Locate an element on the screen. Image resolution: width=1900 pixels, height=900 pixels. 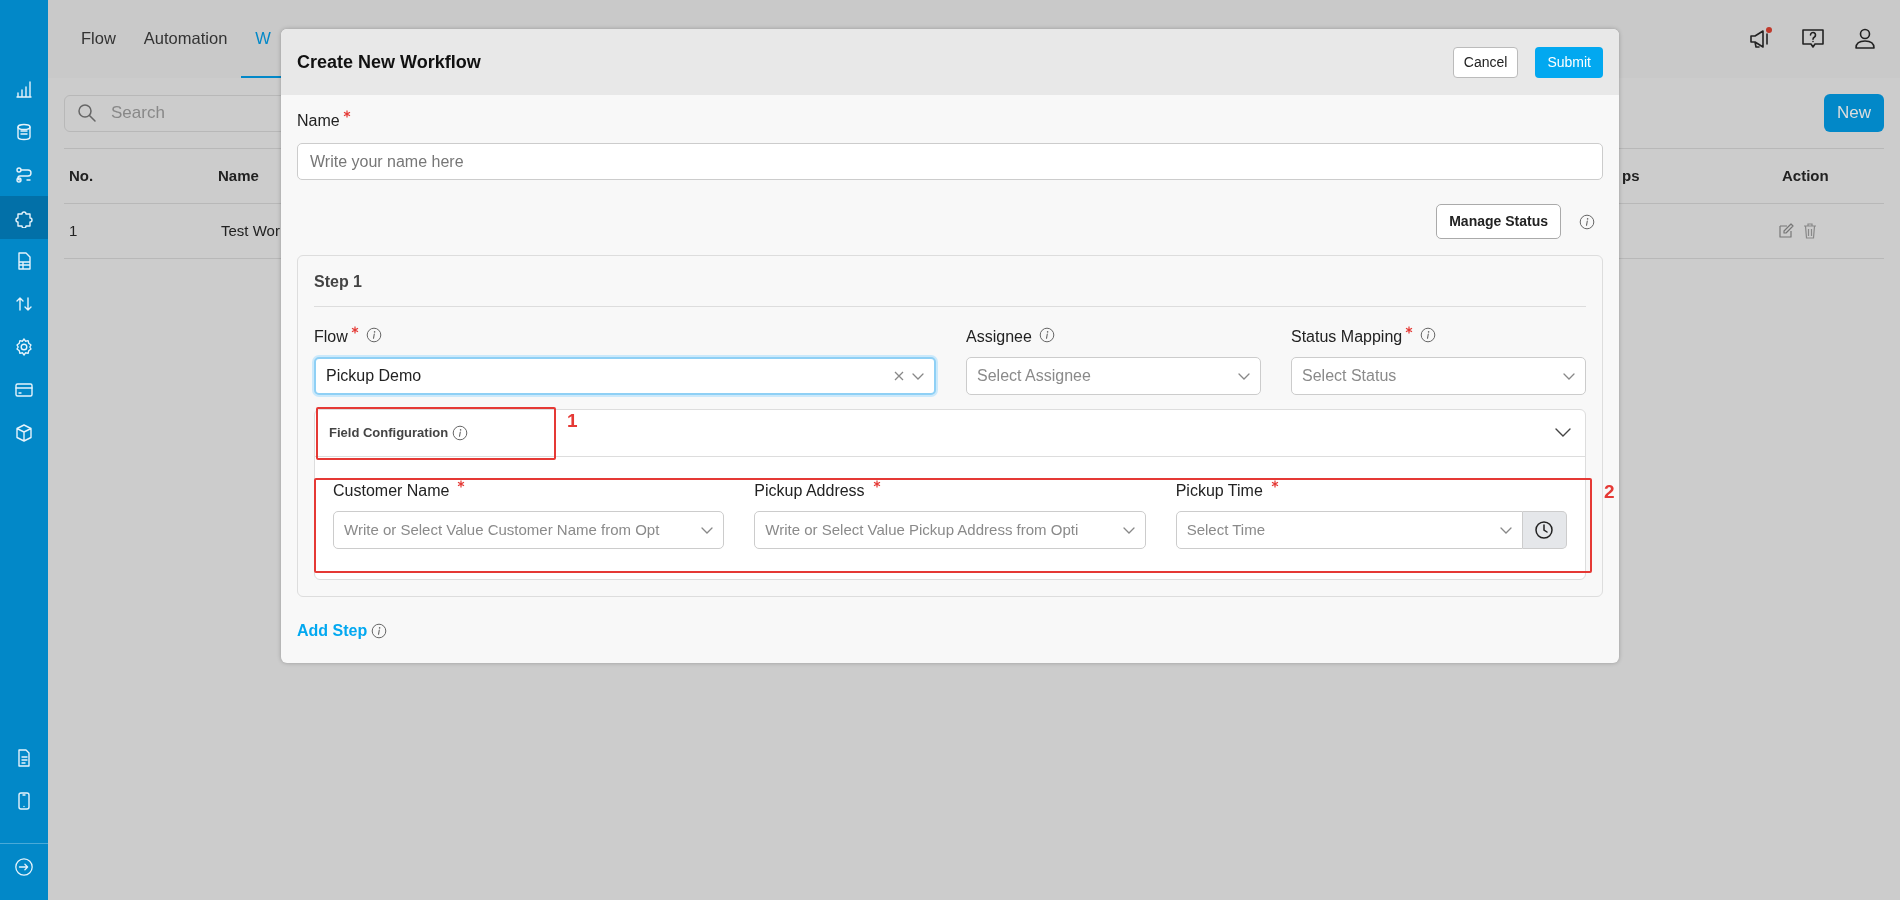
manage-status-button: Manage Status is located at coordinates (1498, 221).